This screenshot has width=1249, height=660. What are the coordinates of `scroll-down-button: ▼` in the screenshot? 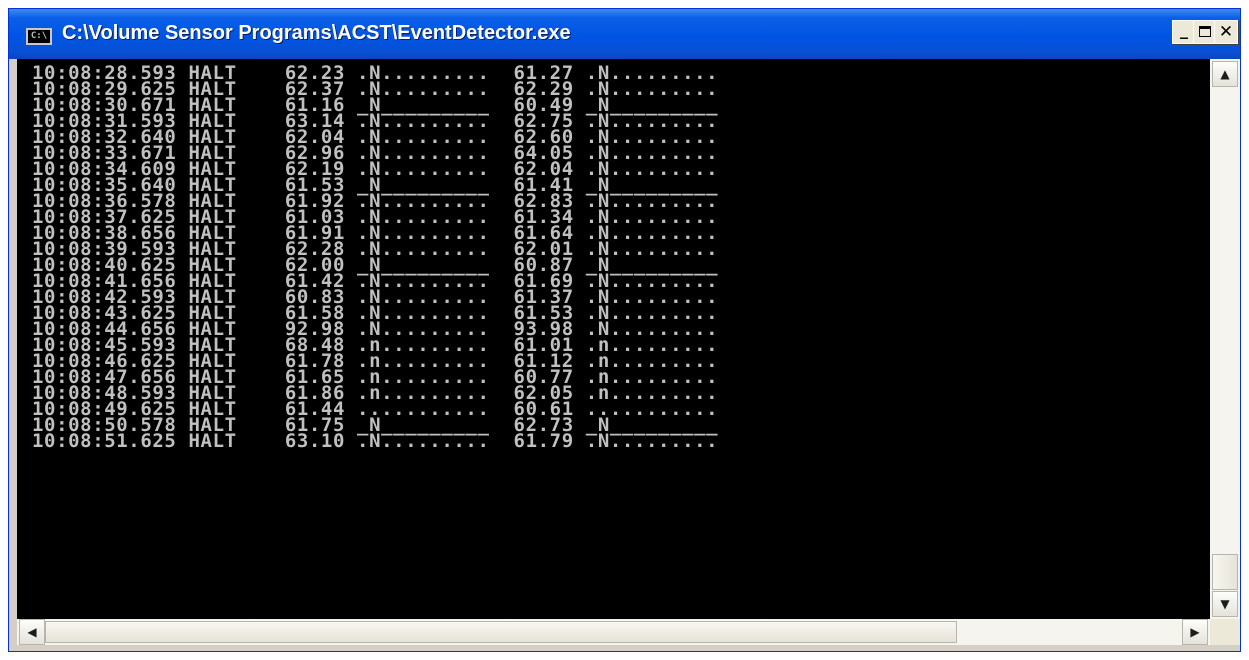 It's located at (1225, 604).